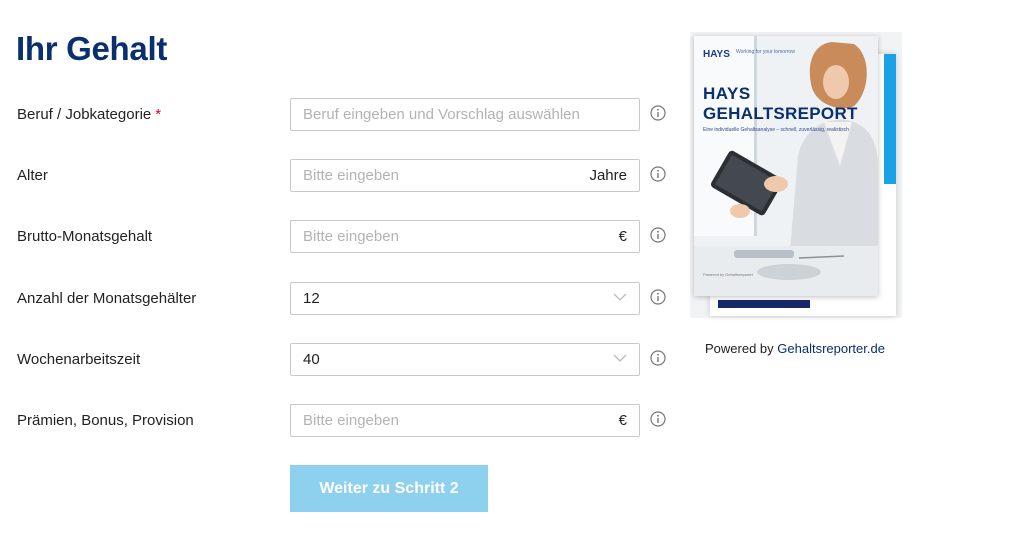  I want to click on alter-field: Jahre, so click(465, 175).